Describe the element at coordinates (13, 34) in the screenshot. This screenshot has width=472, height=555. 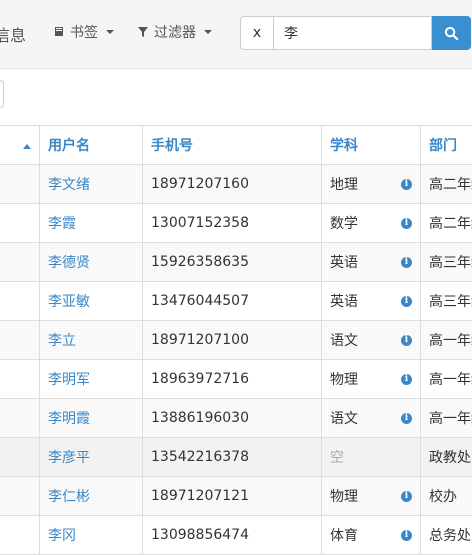
I see `page-title: 信息` at that location.